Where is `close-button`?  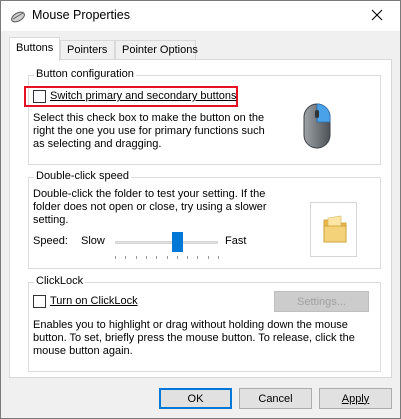 close-button is located at coordinates (377, 16).